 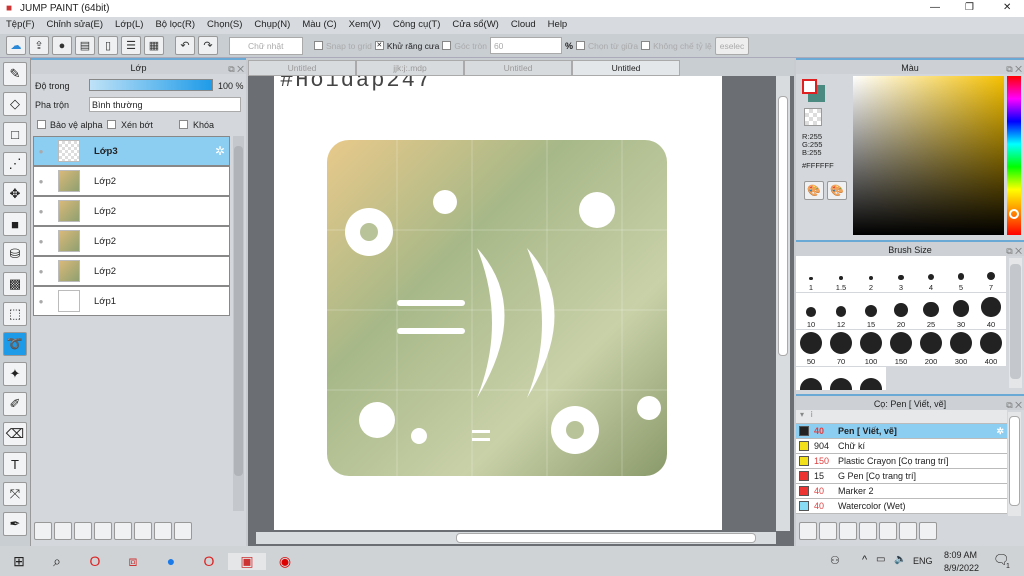 What do you see at coordinates (15, 164) in the screenshot?
I see `dotted-line-tool-icon: ⋰` at bounding box center [15, 164].